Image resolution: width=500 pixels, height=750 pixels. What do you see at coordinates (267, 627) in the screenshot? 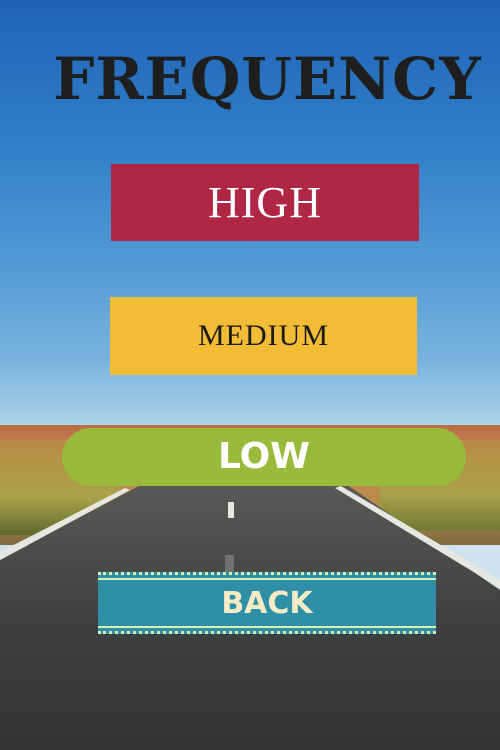
I see `back-button-border-bottom` at bounding box center [267, 627].